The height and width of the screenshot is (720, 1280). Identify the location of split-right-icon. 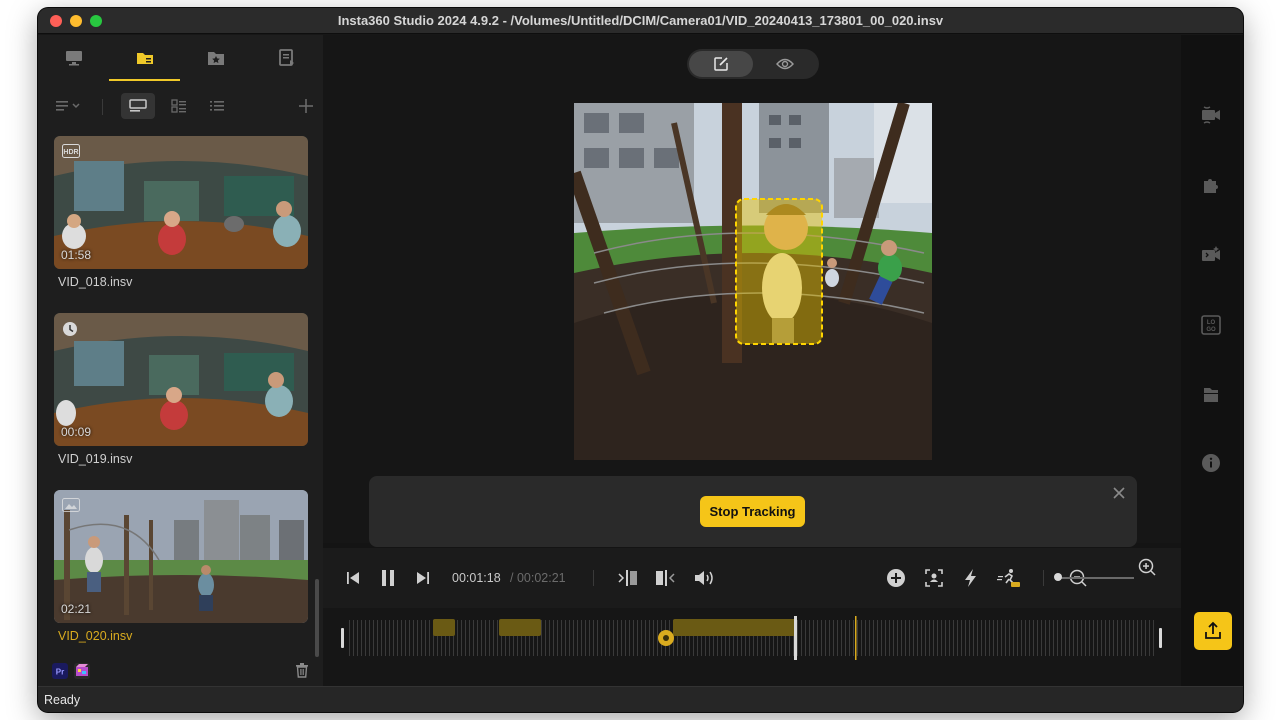
(665, 578).